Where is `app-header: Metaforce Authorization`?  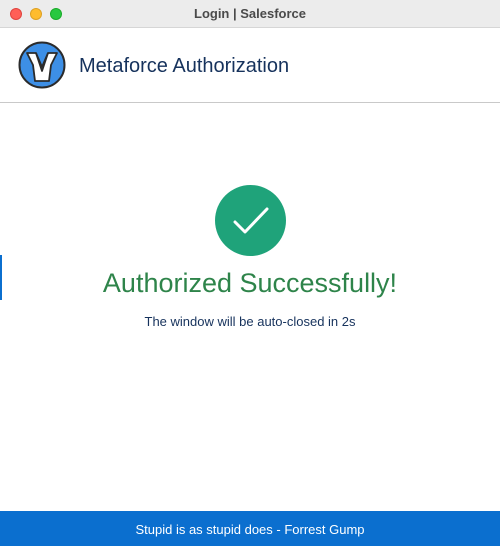 app-header: Metaforce Authorization is located at coordinates (250, 65).